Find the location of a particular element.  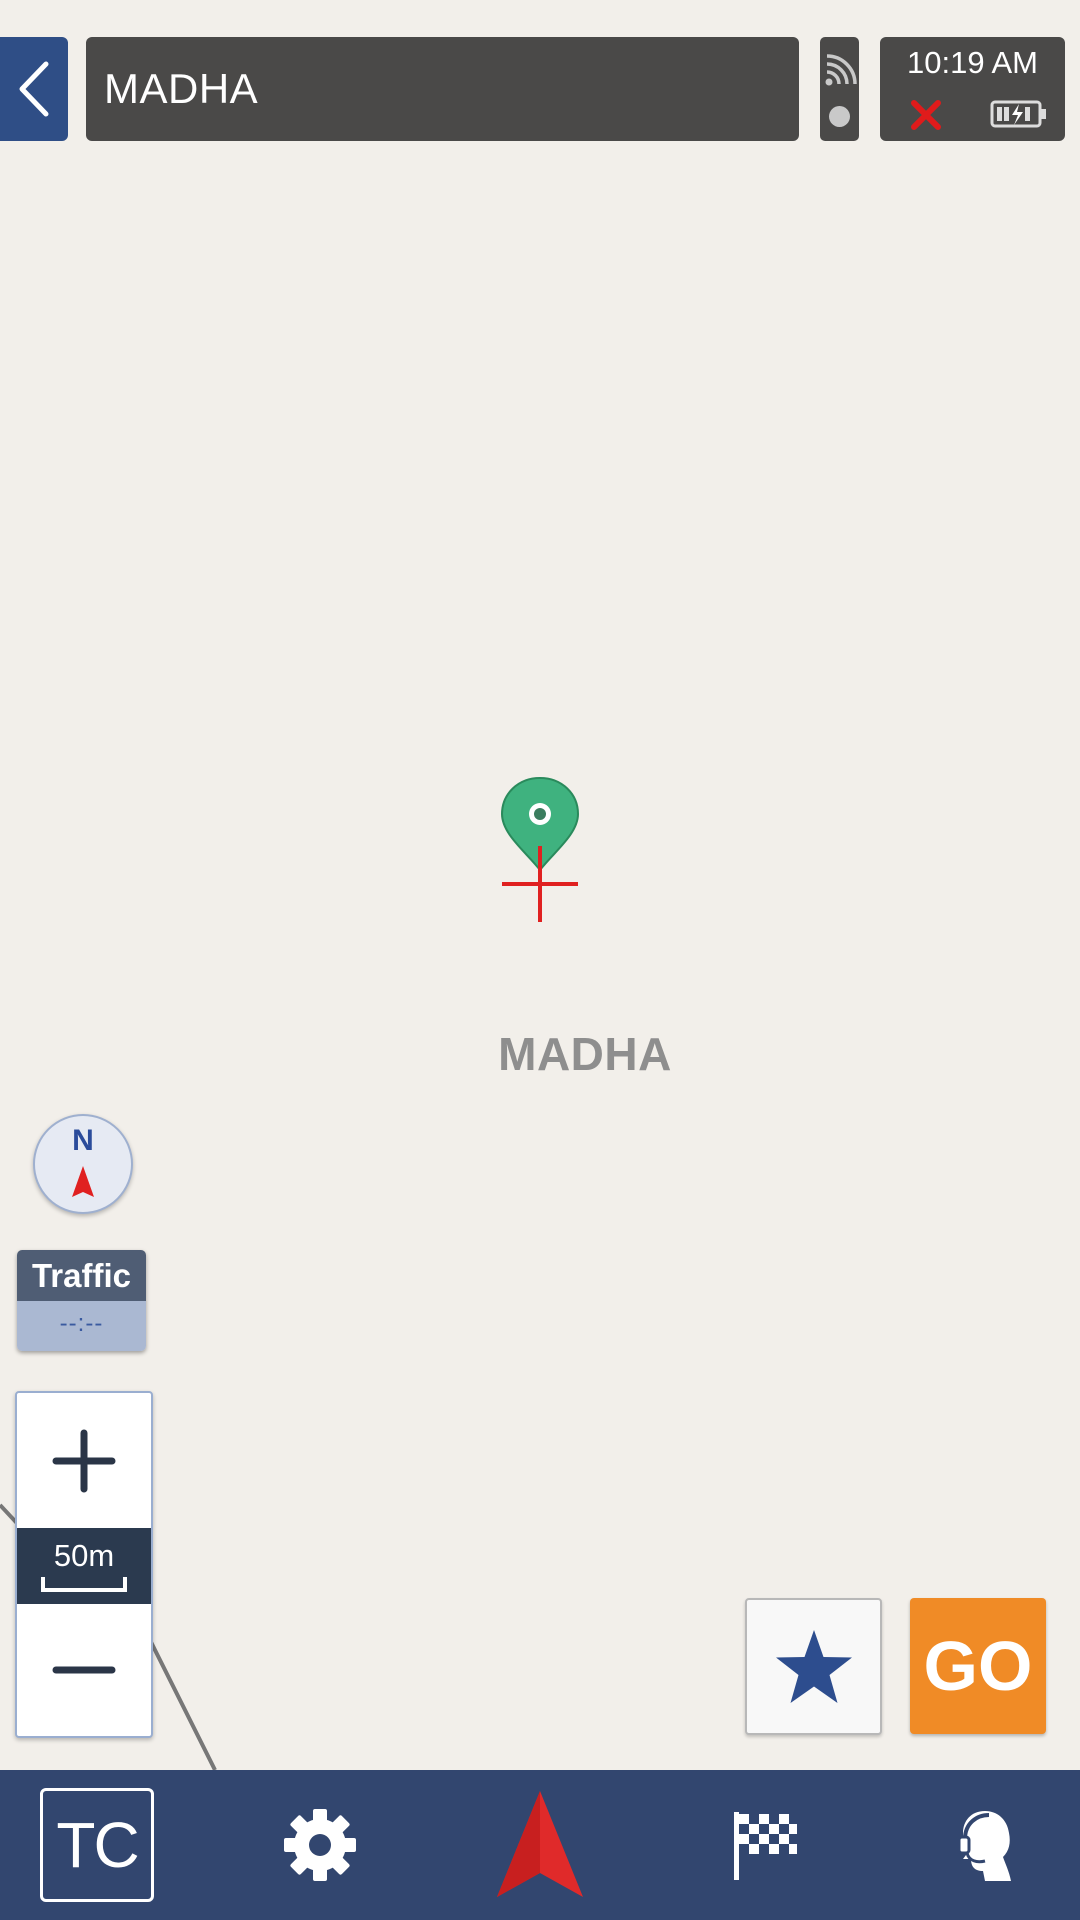

go-button: GO is located at coordinates (978, 1666).